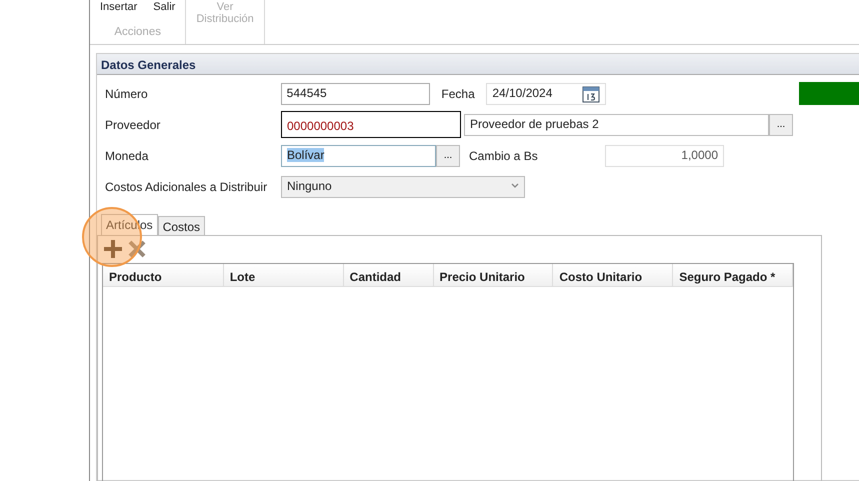 This screenshot has width=859, height=481. Describe the element at coordinates (616, 125) in the screenshot. I see `input-field: Proveedor de pruebas 2` at that location.